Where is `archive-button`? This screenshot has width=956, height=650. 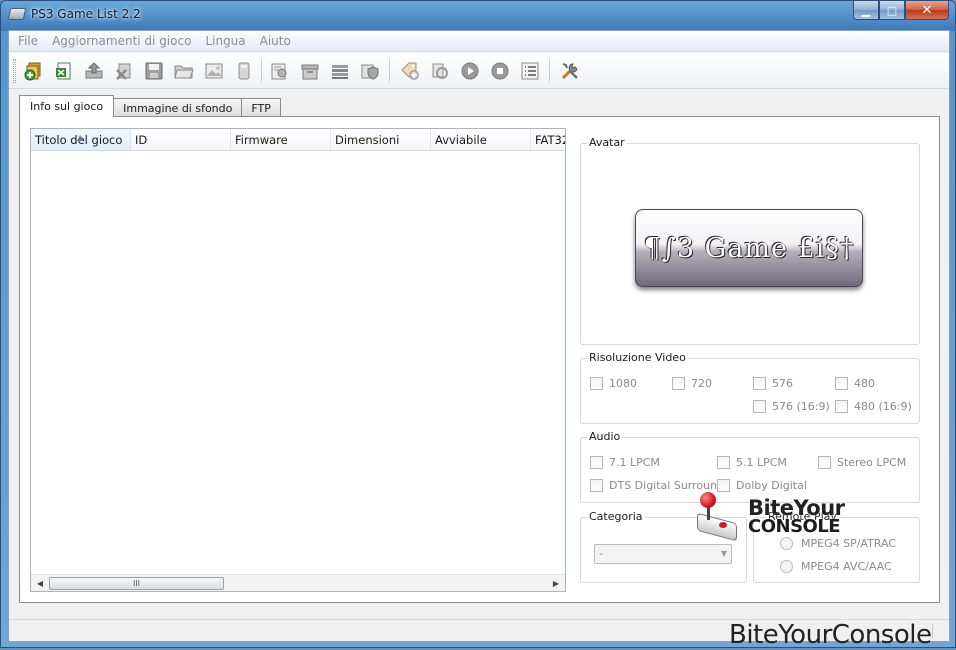 archive-button is located at coordinates (310, 71).